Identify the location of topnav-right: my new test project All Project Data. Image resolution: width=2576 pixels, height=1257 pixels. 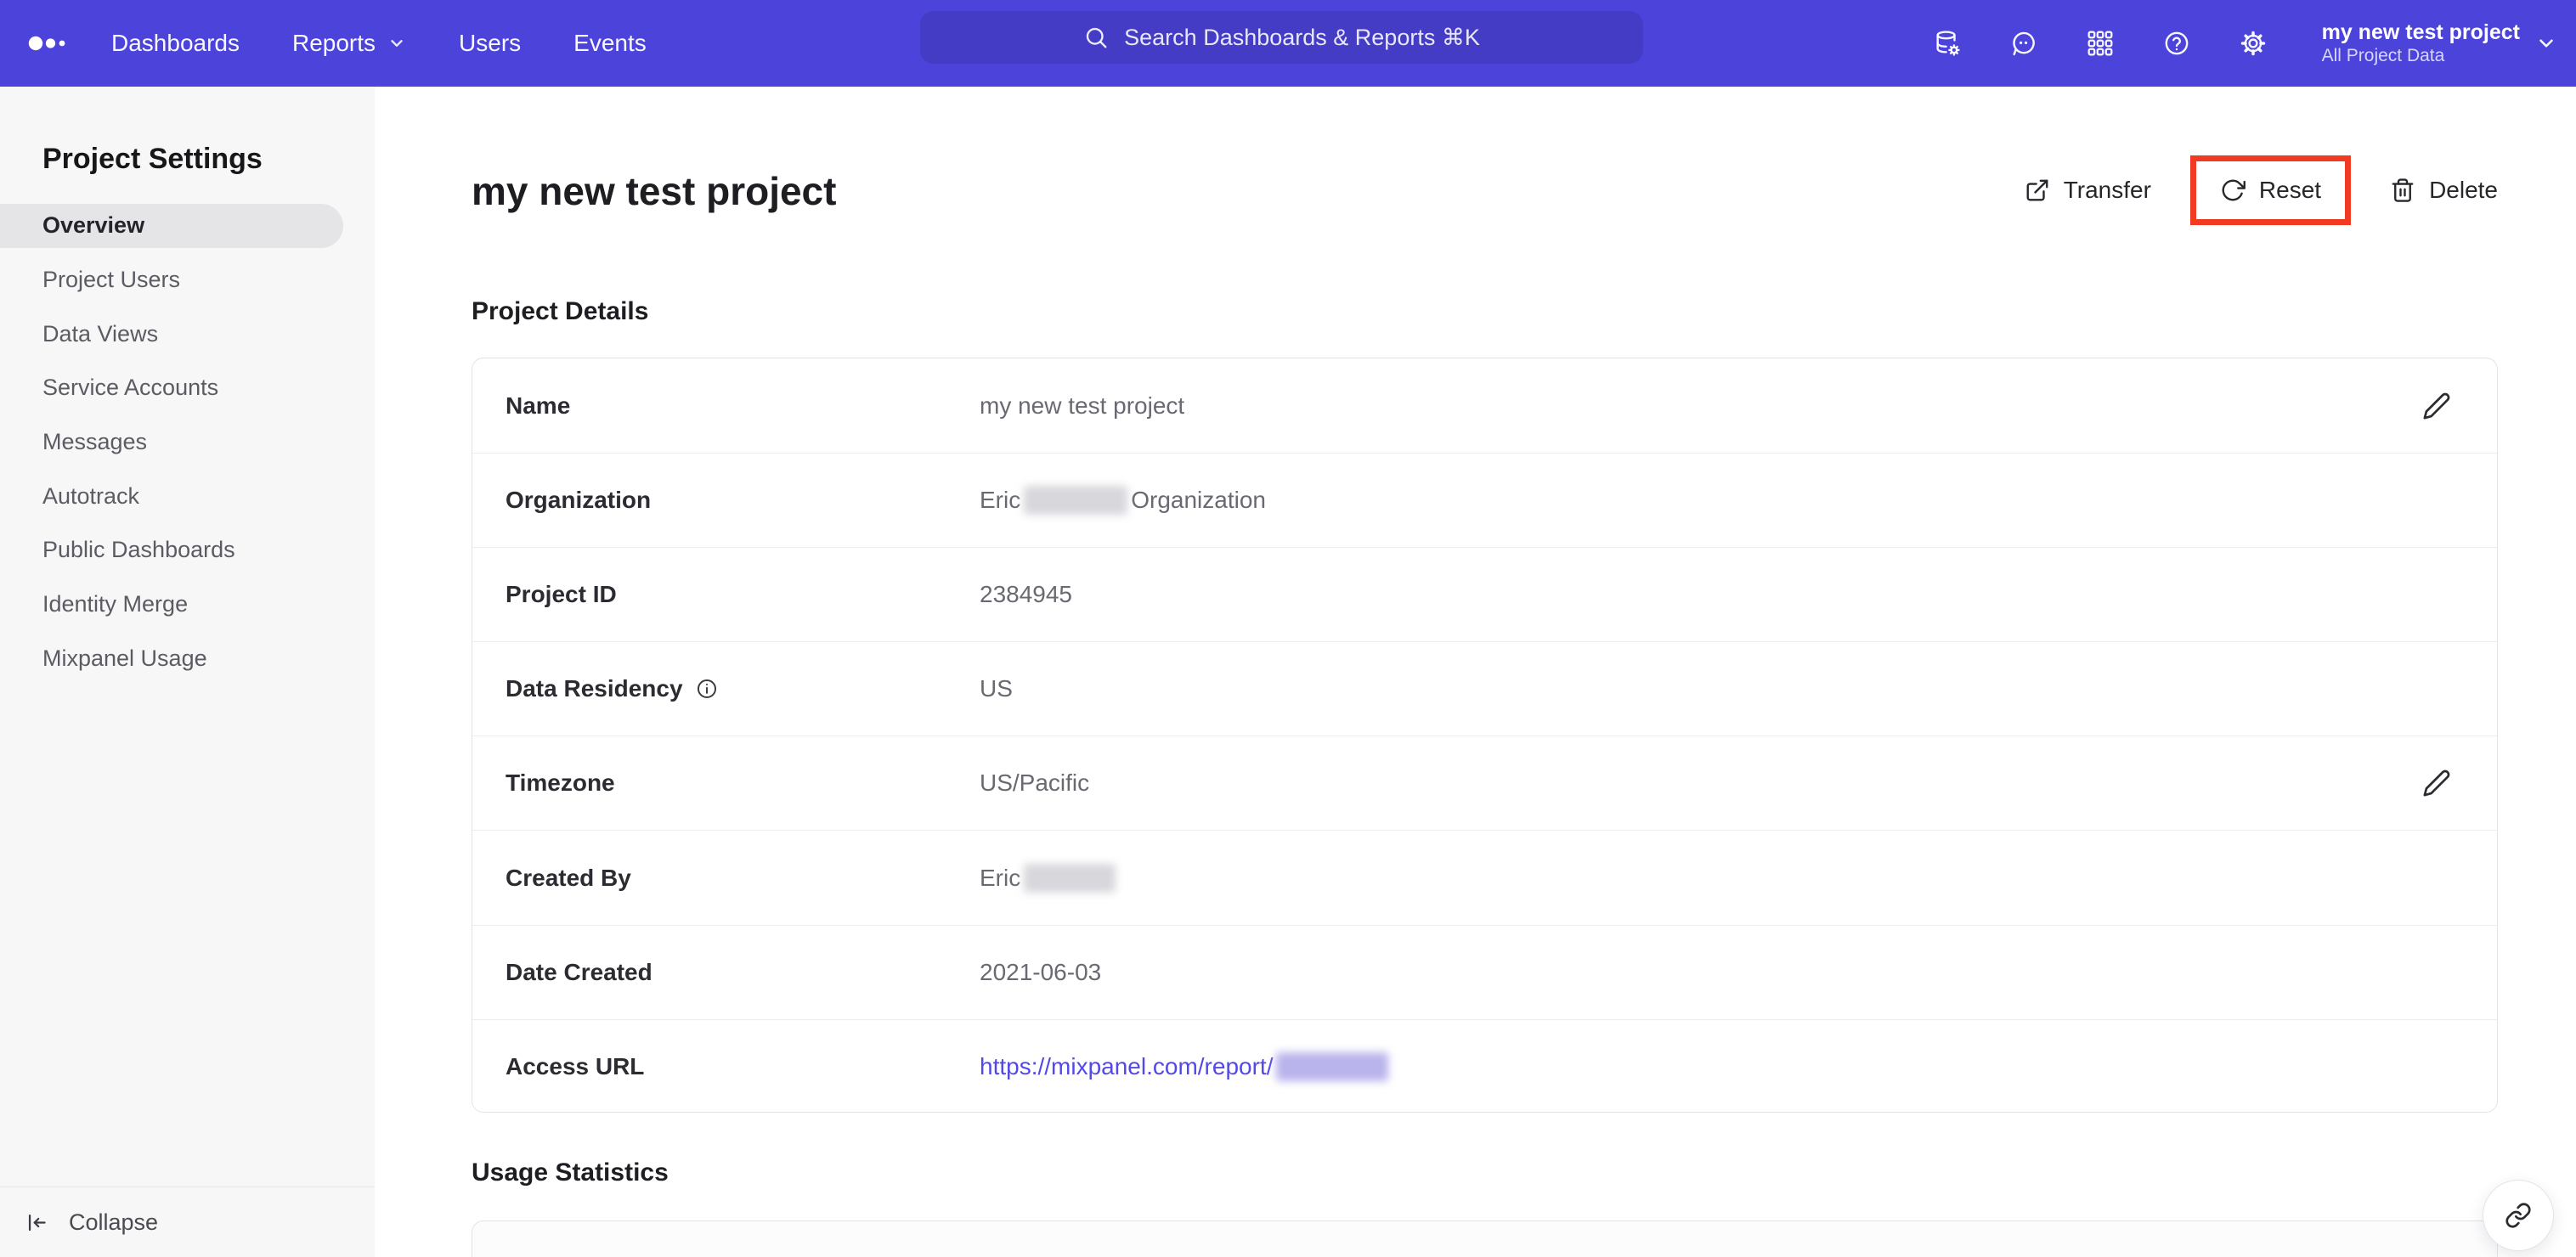
(2245, 43).